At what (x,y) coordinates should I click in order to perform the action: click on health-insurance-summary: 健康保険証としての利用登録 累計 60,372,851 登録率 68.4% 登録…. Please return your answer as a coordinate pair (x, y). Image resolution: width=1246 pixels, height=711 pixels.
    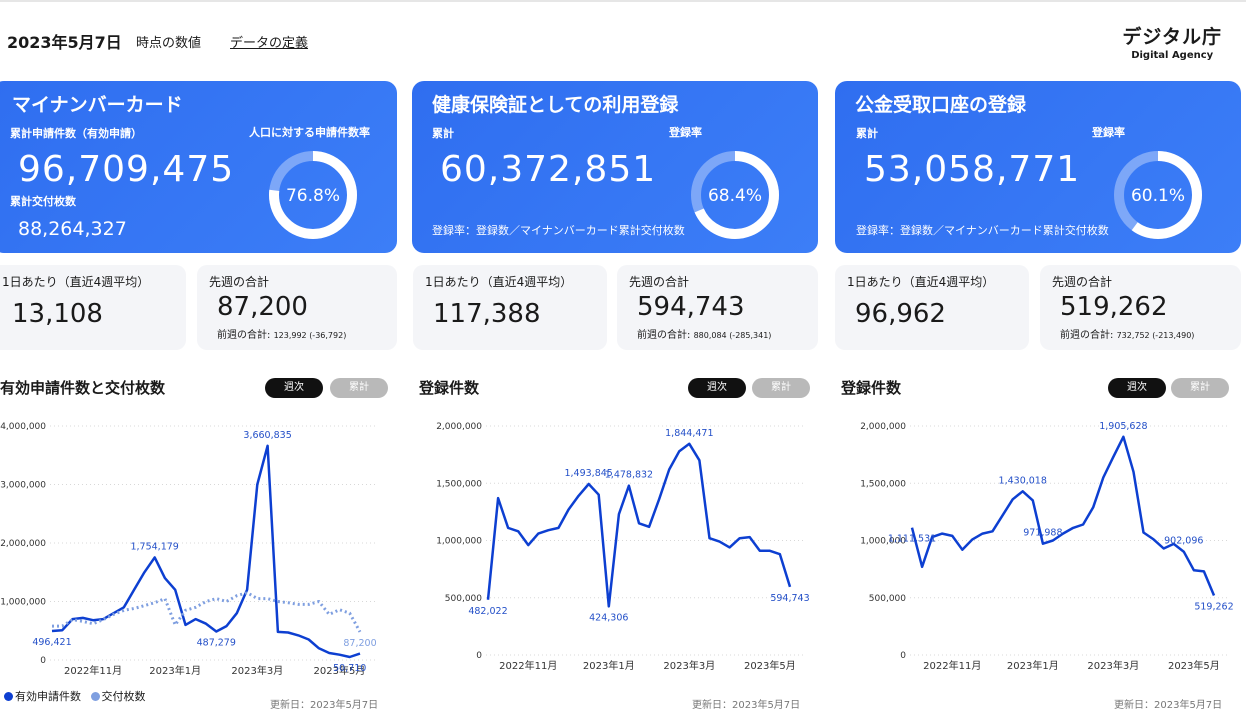
    Looking at the image, I should click on (615, 167).